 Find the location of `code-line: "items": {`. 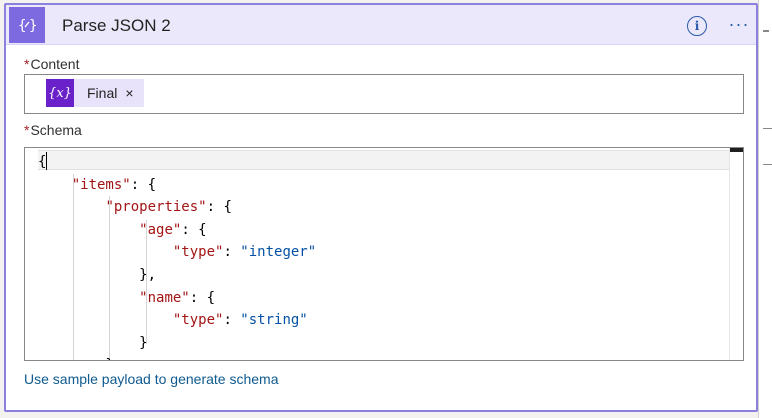

code-line: "items": { is located at coordinates (177, 185).